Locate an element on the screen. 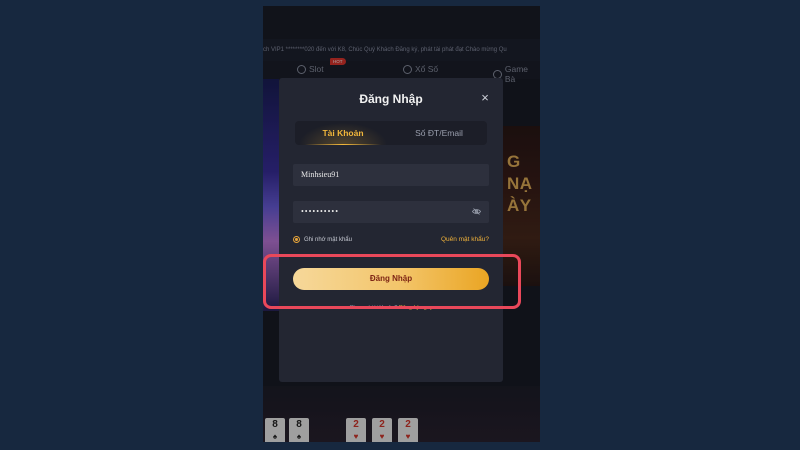 This screenshot has height=450, width=800. username-input: Minhsieu91 is located at coordinates (391, 175).